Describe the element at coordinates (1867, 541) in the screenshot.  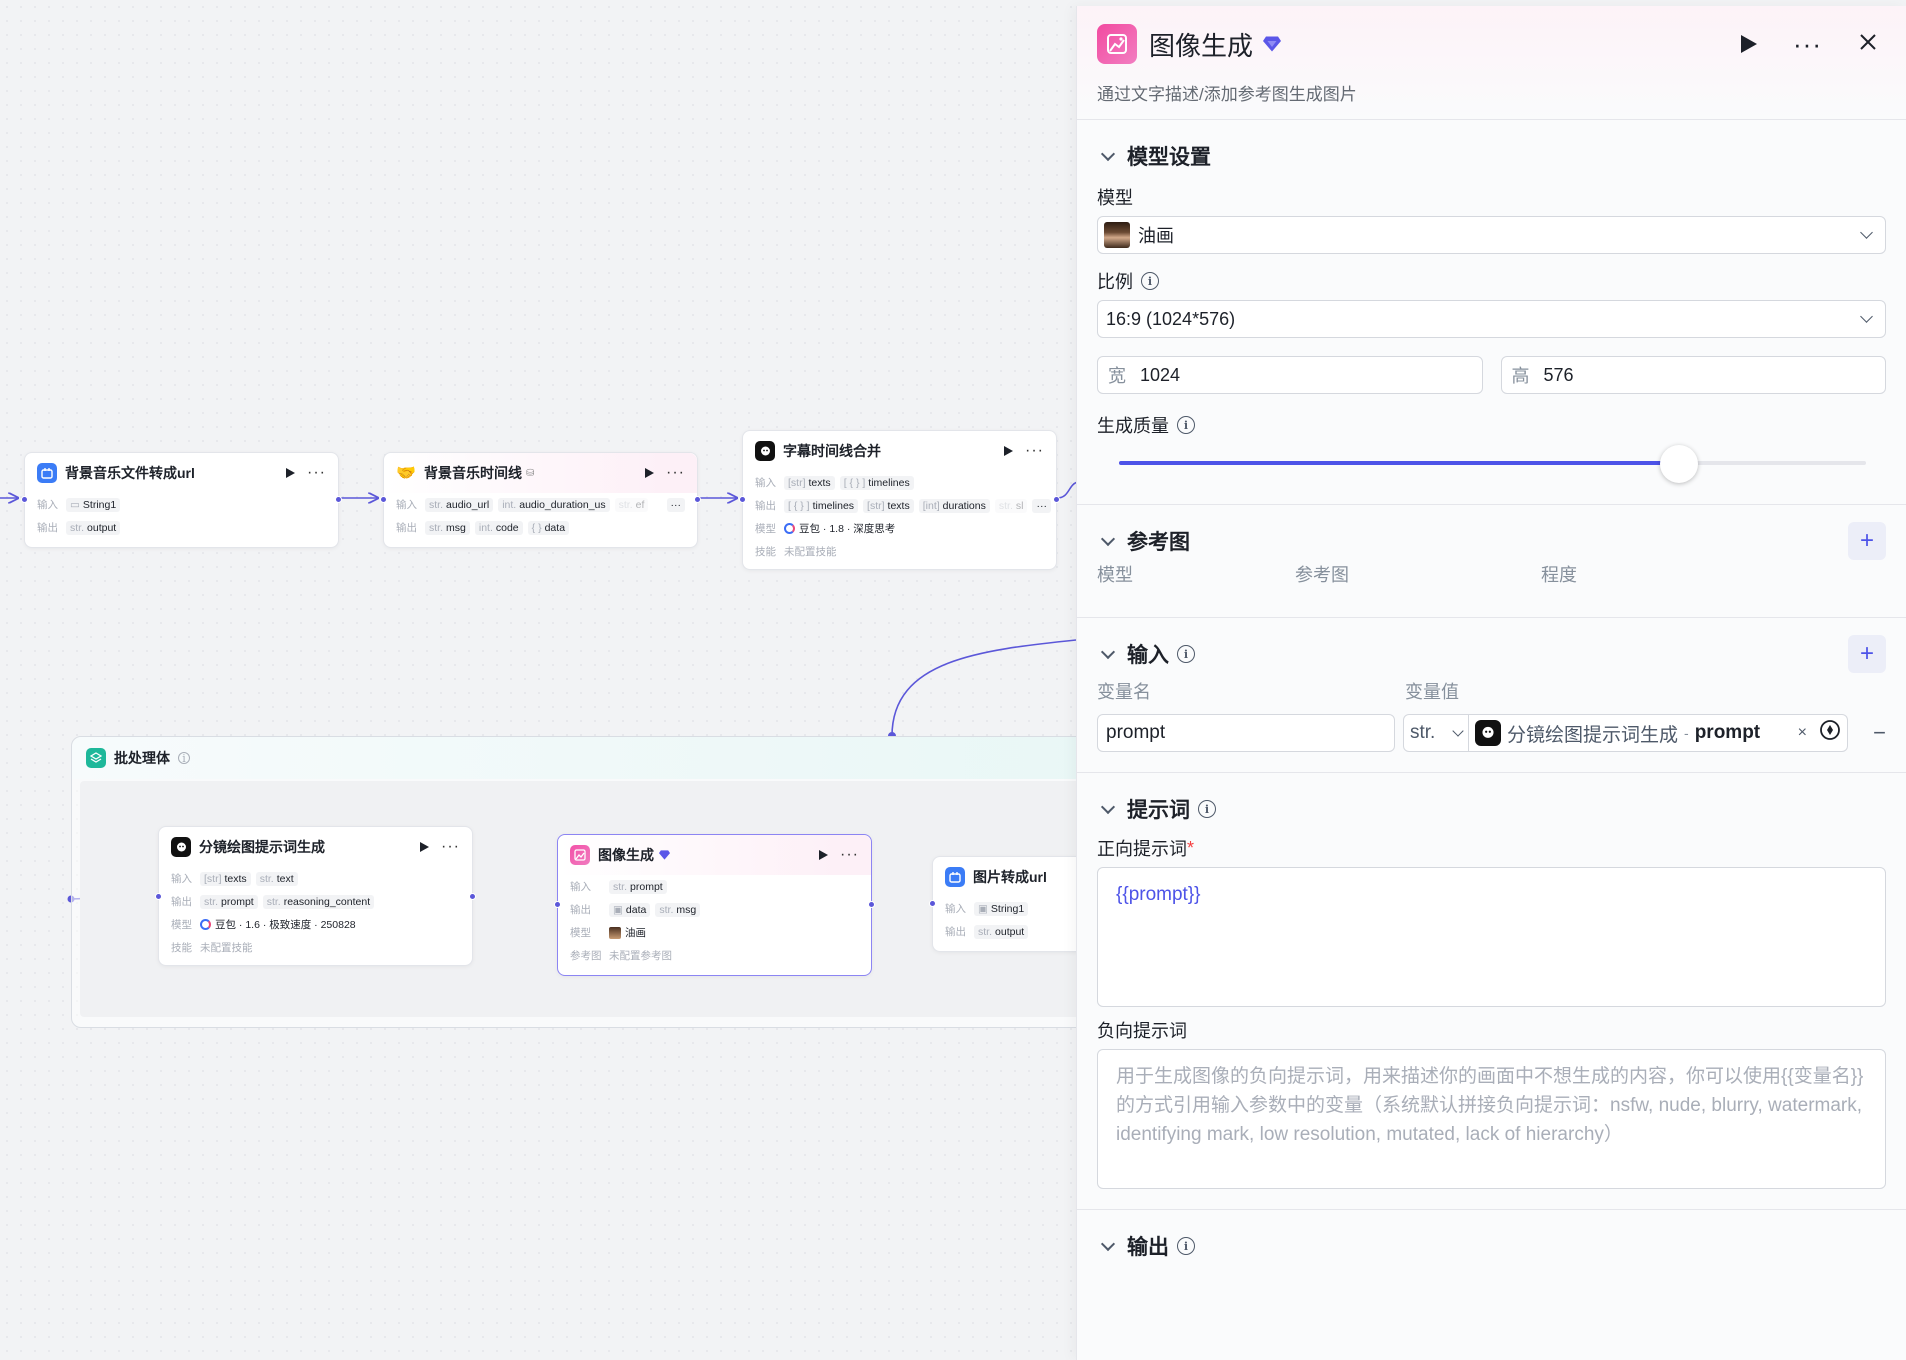
I see `add-reference-button: +` at that location.